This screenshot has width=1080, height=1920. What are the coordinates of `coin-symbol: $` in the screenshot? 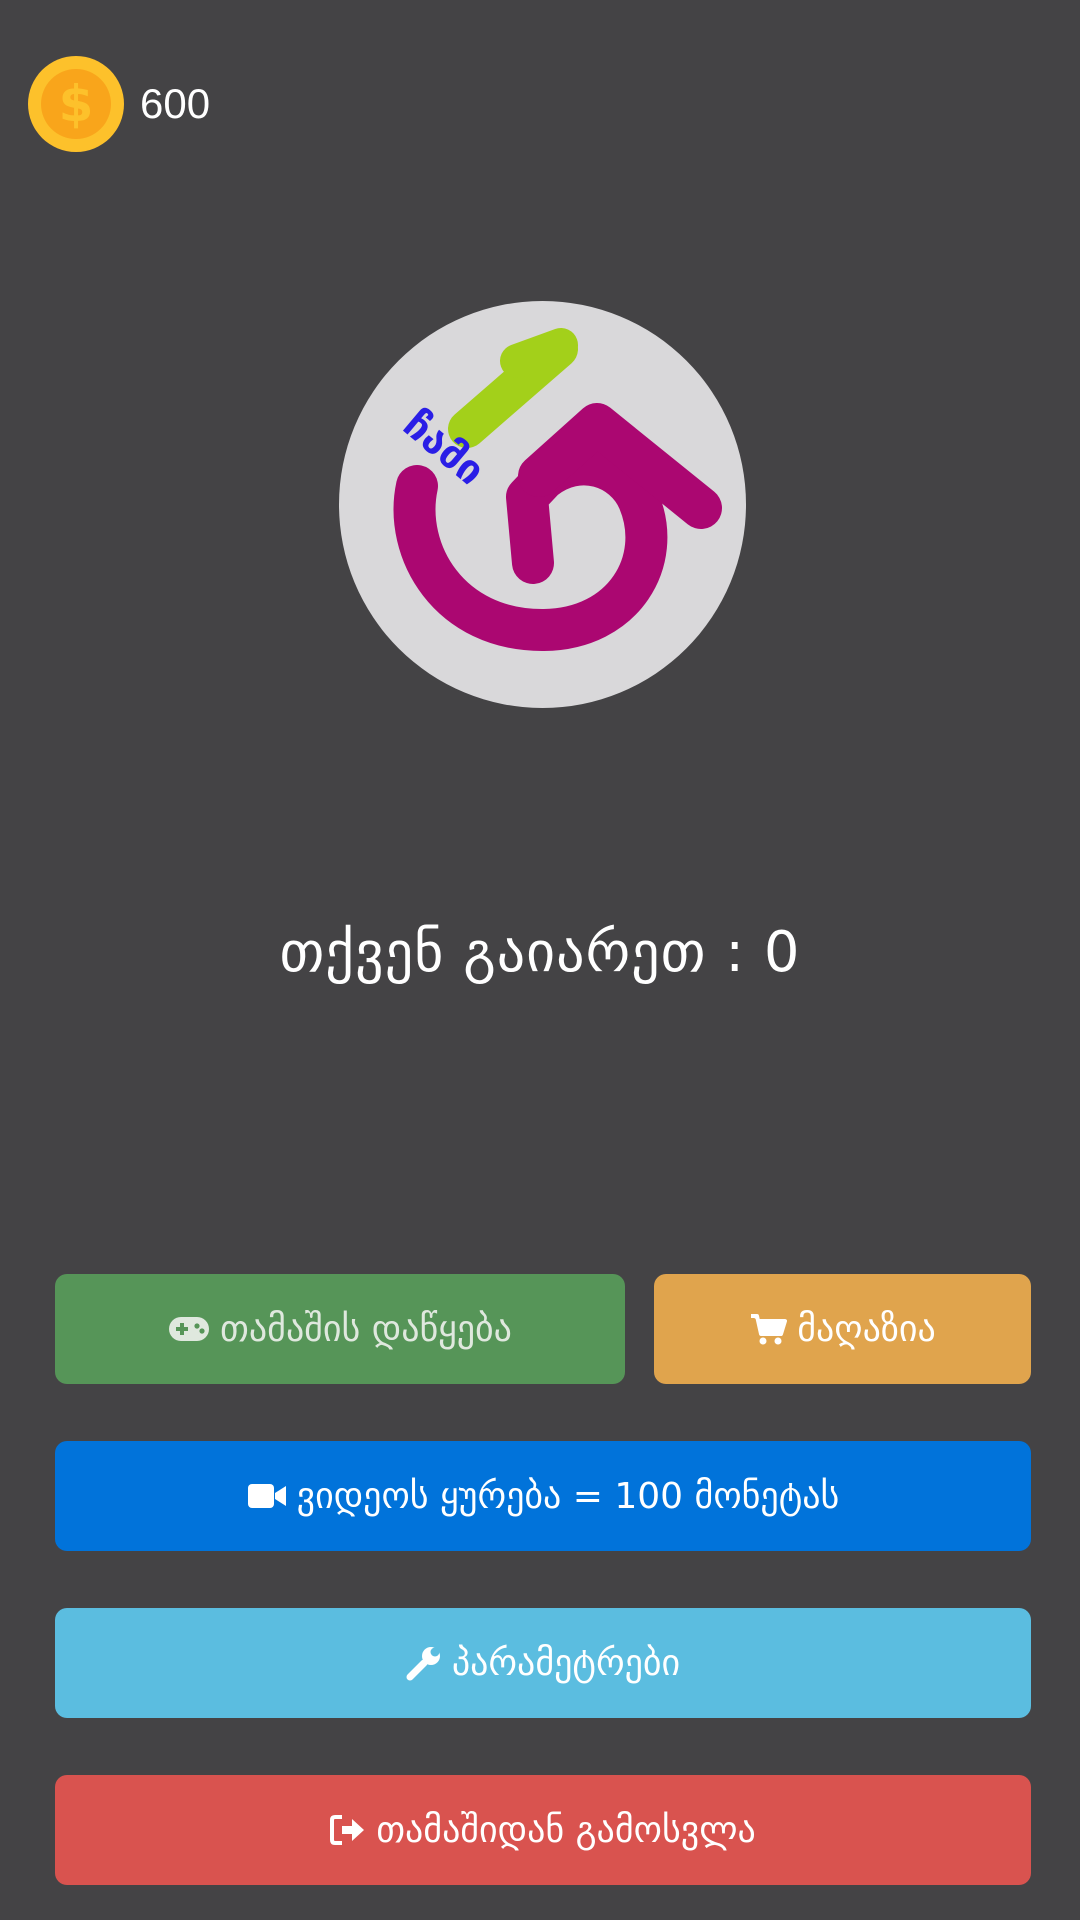 It's located at (76, 104).